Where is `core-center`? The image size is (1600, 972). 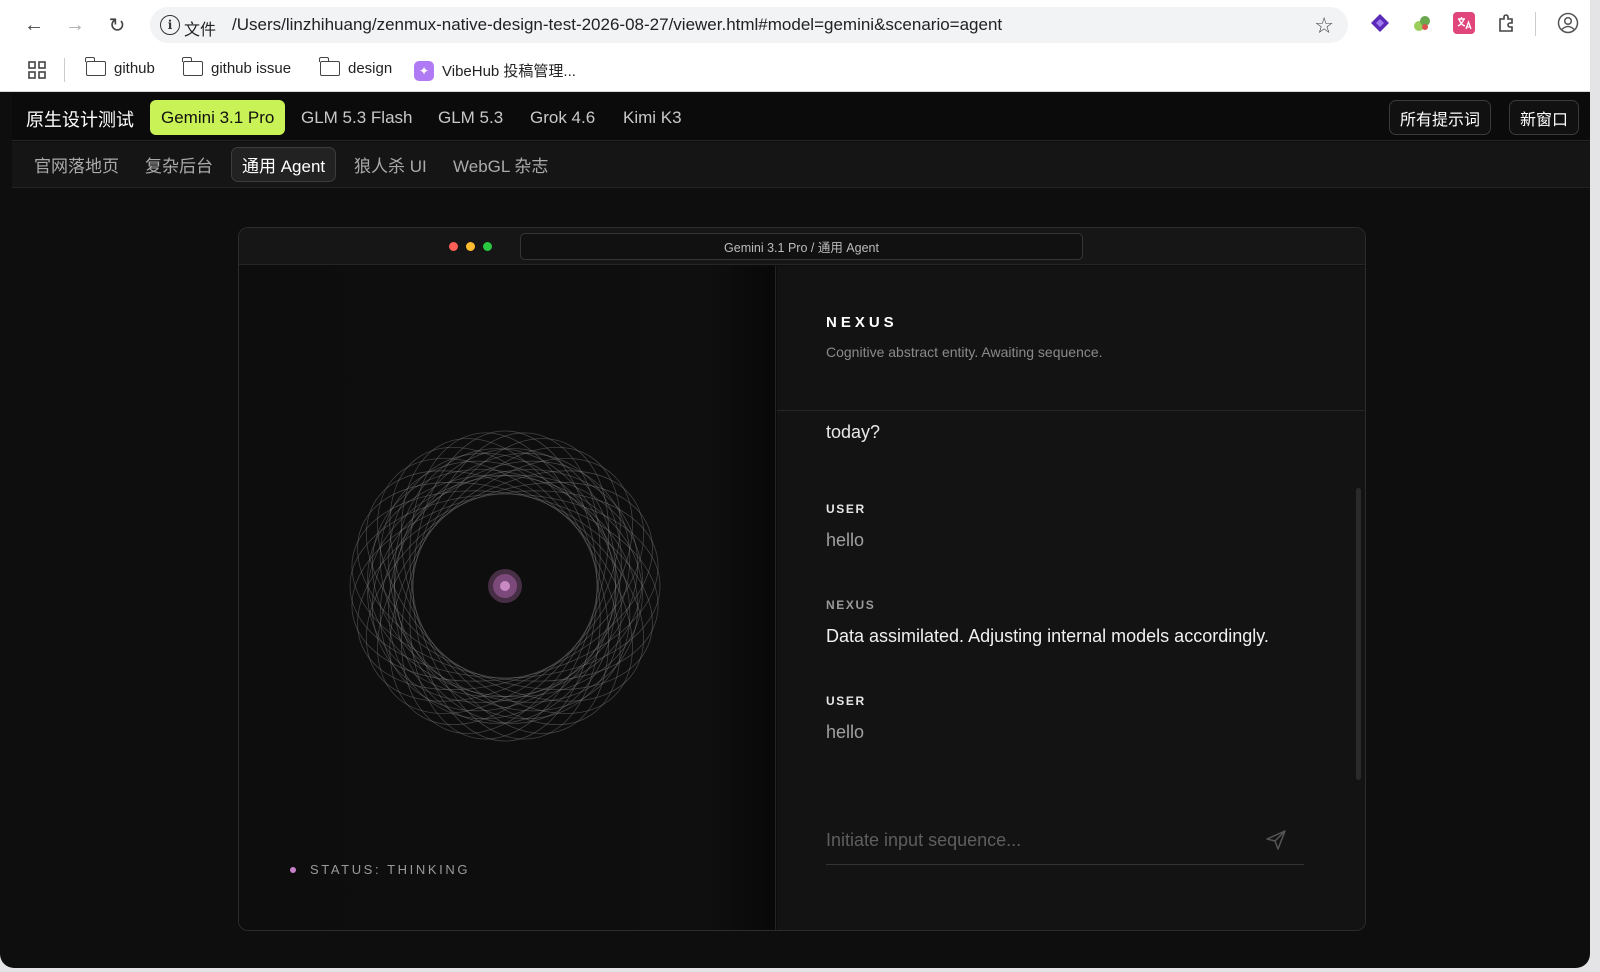
core-center is located at coordinates (505, 586).